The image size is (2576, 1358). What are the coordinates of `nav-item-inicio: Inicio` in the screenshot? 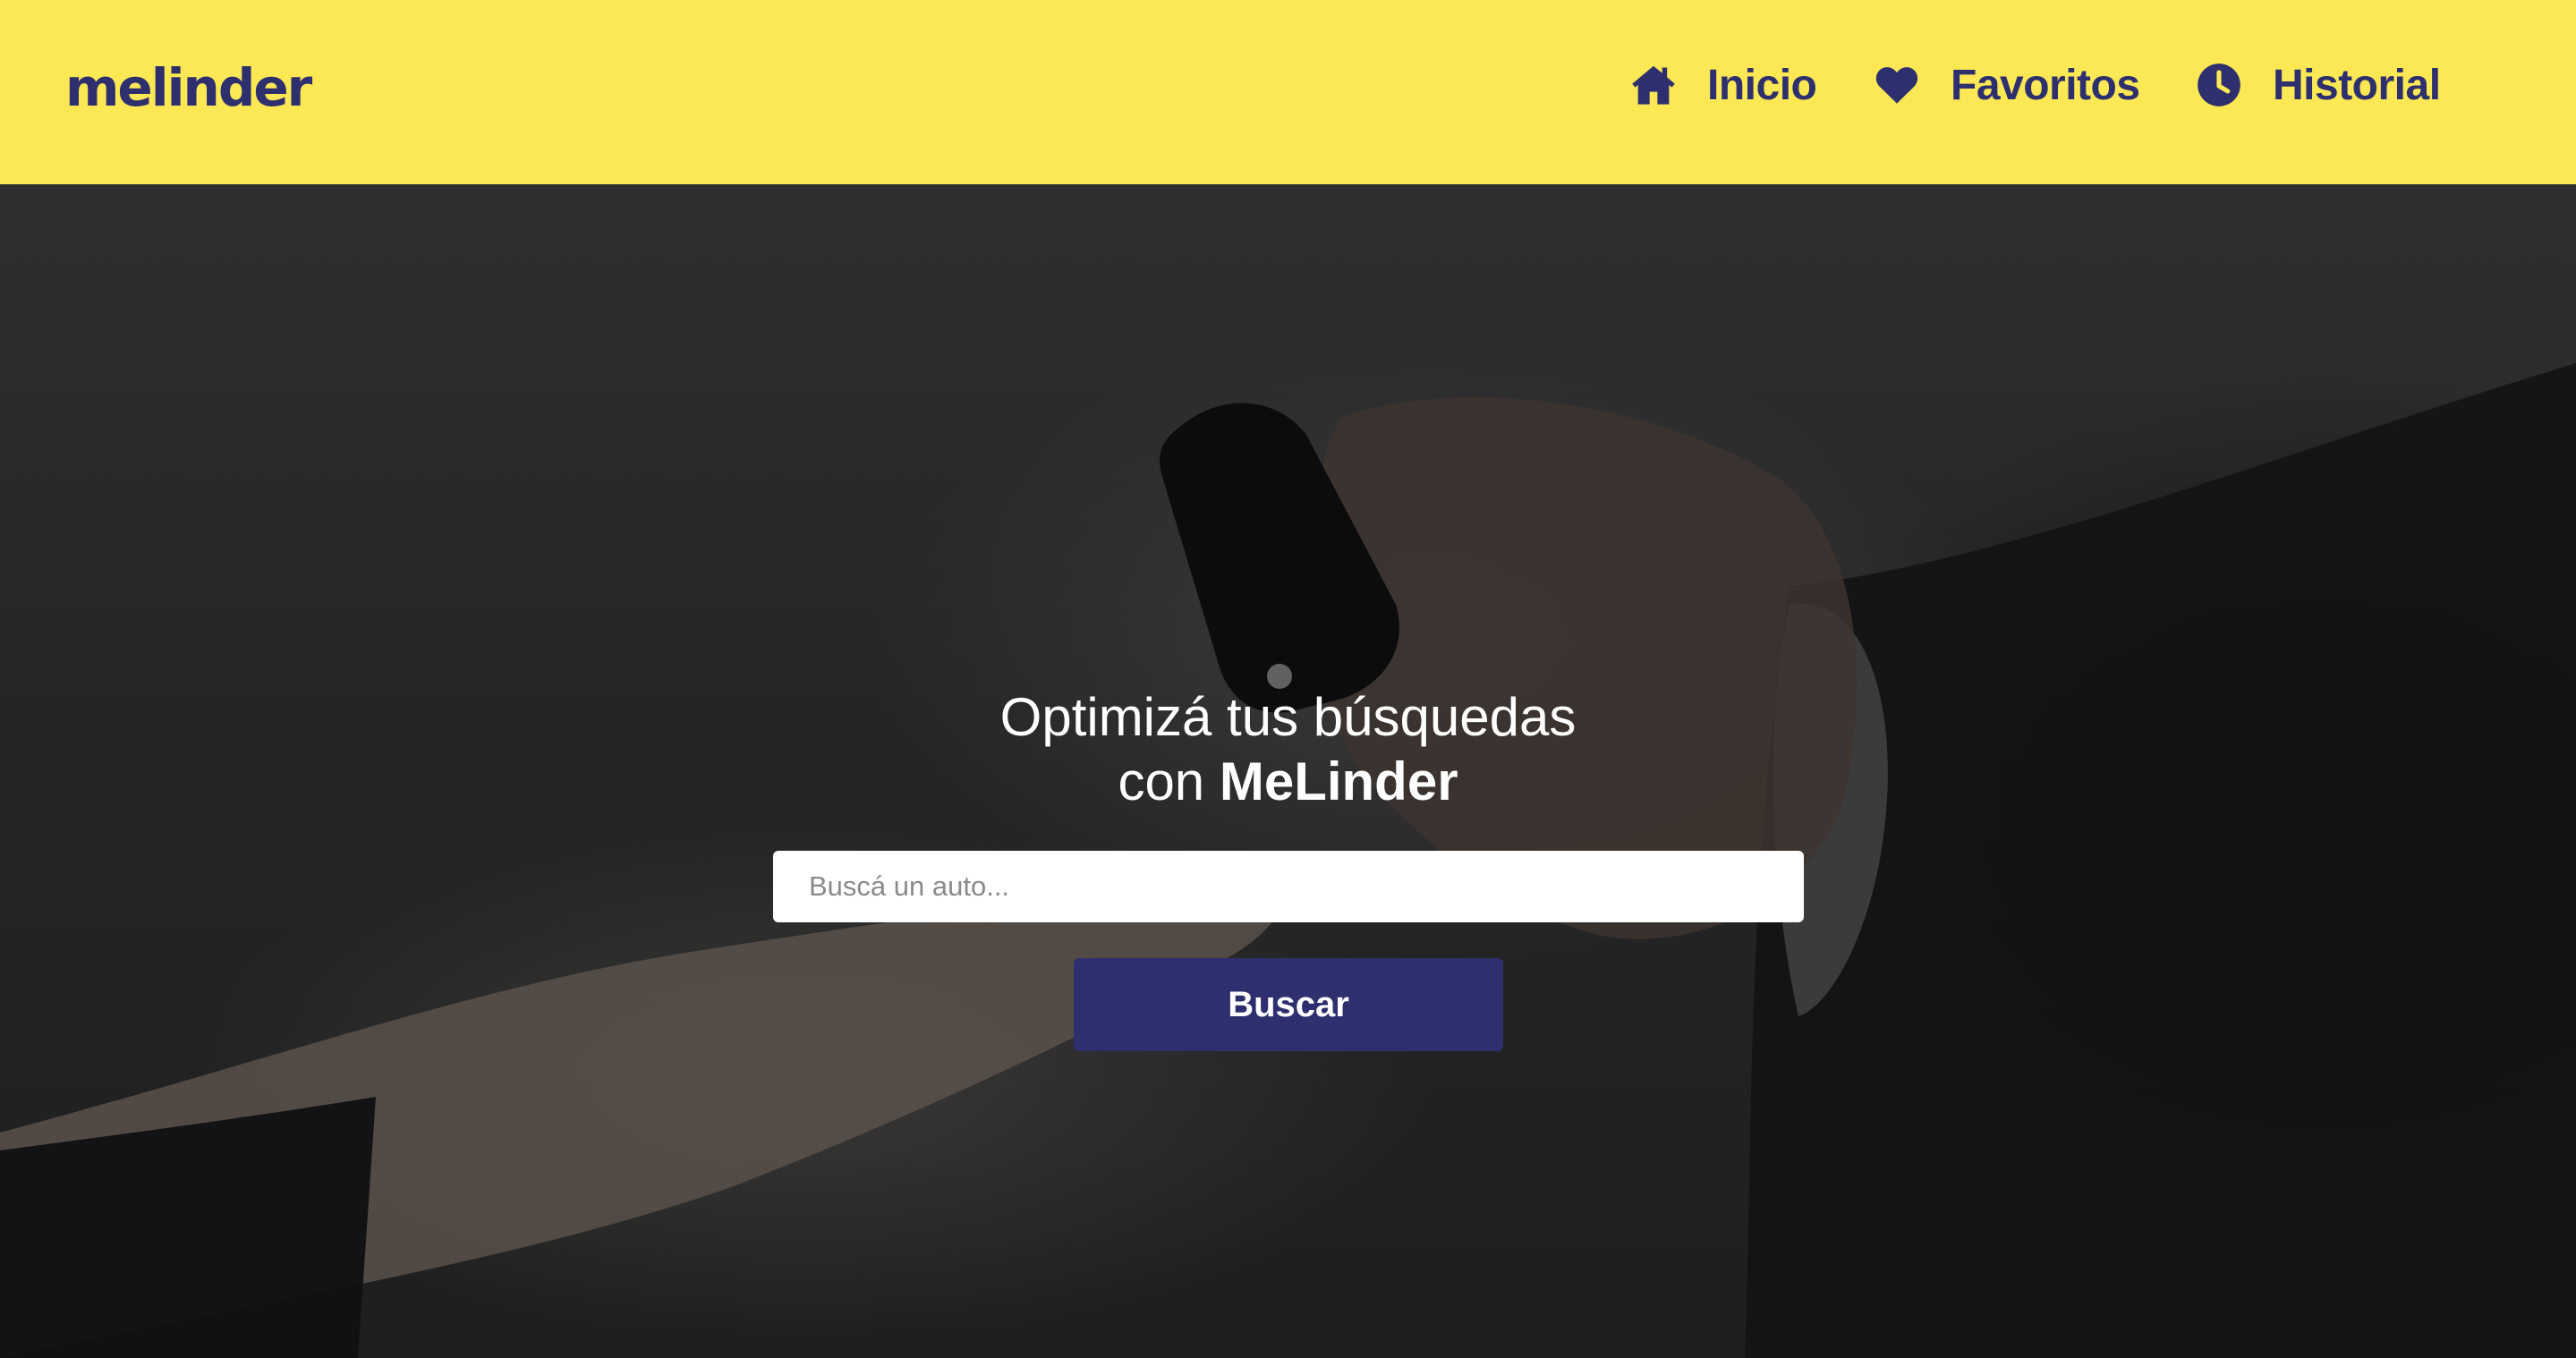 It's located at (1723, 85).